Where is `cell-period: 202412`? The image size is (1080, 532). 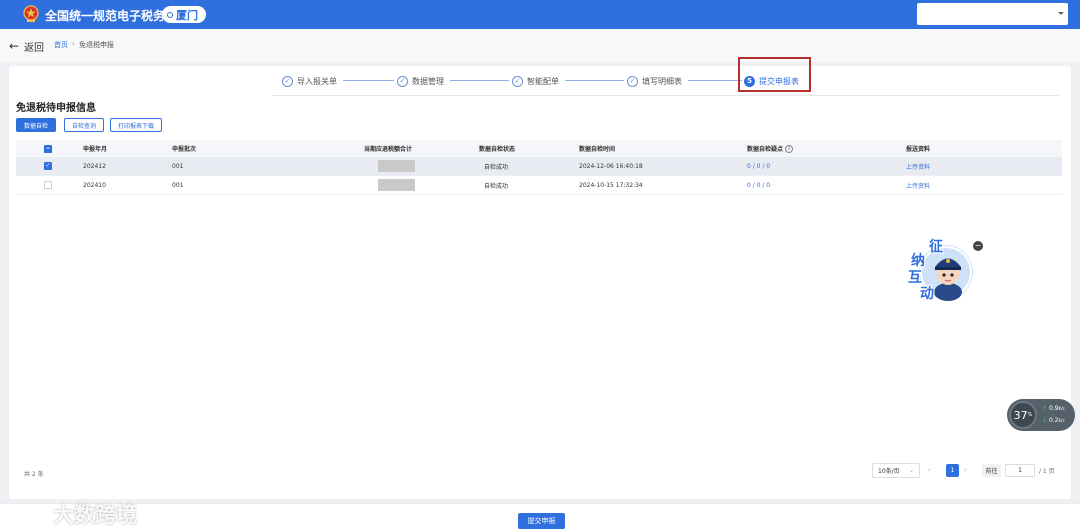 cell-period: 202412 is located at coordinates (94, 166).